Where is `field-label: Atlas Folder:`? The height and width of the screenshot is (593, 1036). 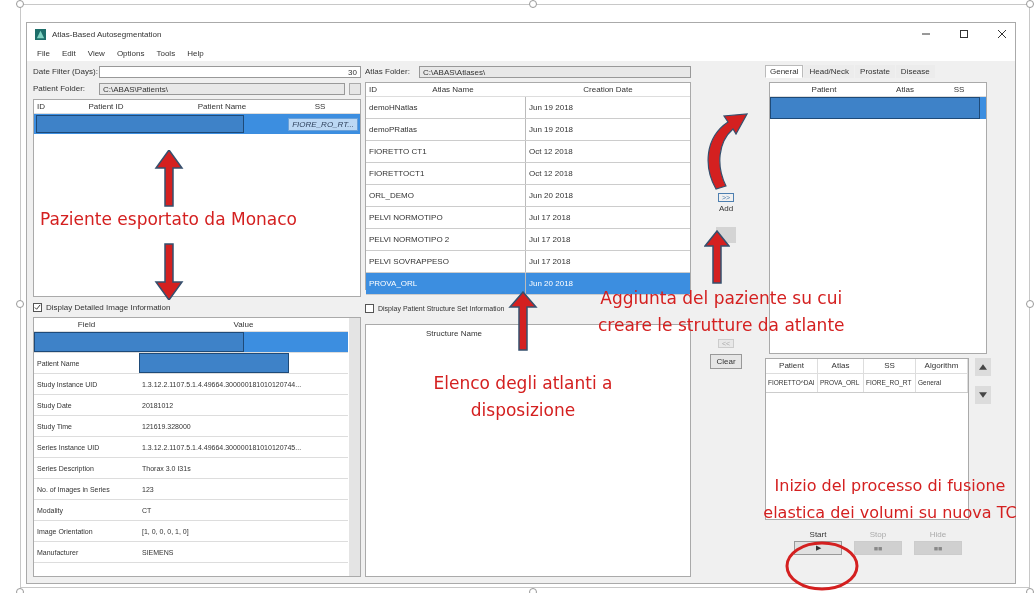 field-label: Atlas Folder: is located at coordinates (388, 71).